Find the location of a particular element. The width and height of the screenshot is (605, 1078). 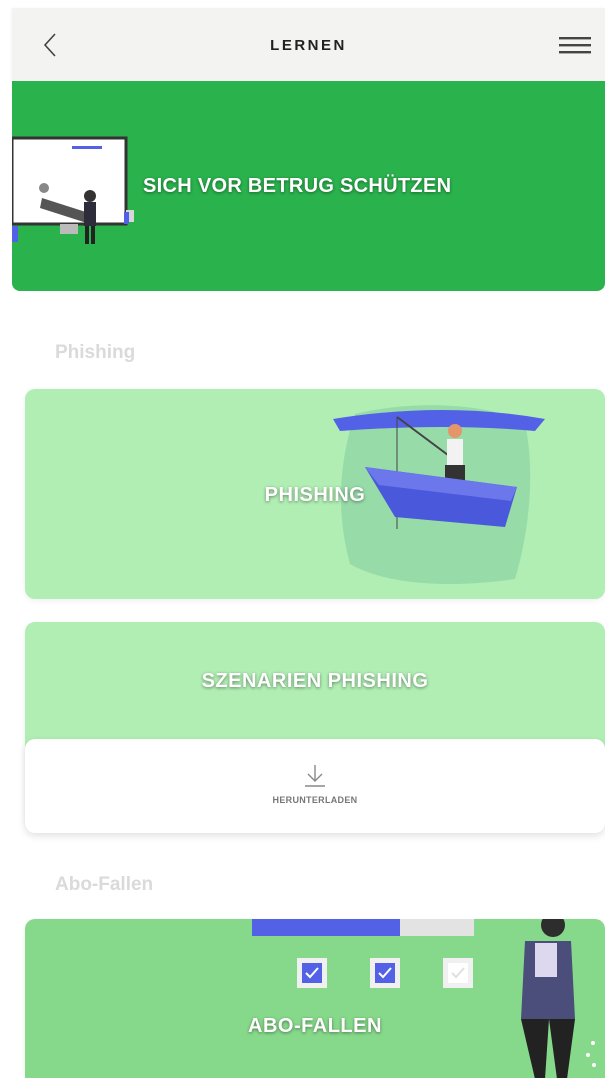

card-title-phishing-scenarios: SZENARIEN PHISHING is located at coordinates (315, 681).